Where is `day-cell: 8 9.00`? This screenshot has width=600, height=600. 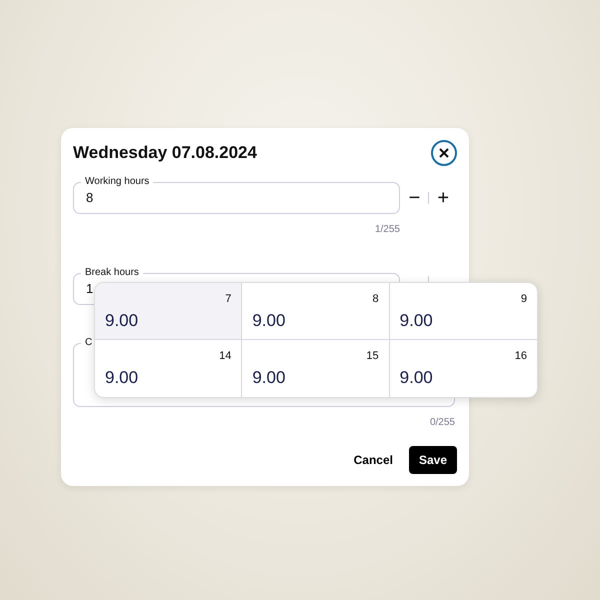 day-cell: 8 9.00 is located at coordinates (316, 311).